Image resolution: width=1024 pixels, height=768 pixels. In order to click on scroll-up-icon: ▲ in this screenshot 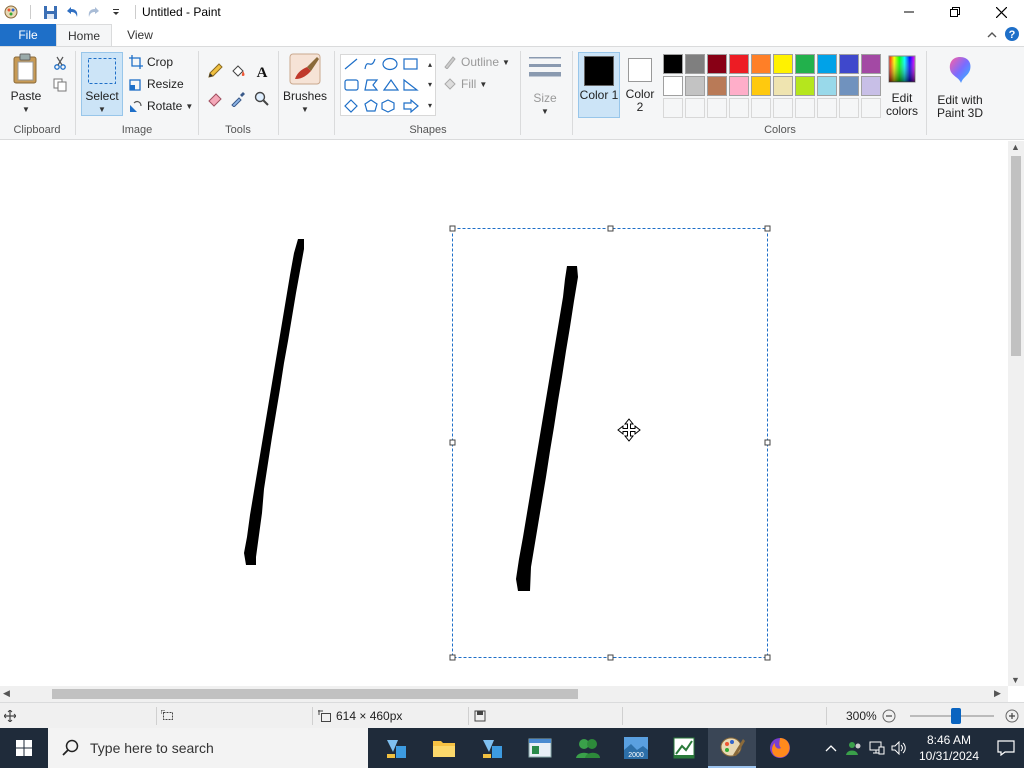, I will do `click(1015, 147)`.